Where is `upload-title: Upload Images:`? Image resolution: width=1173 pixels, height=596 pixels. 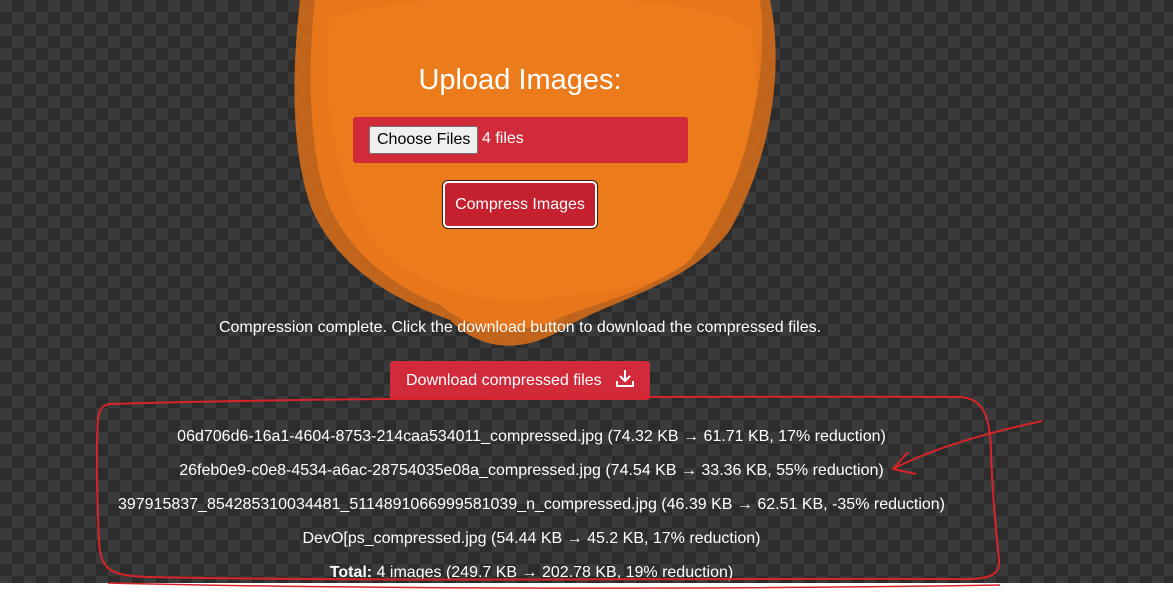
upload-title: Upload Images: is located at coordinates (520, 80).